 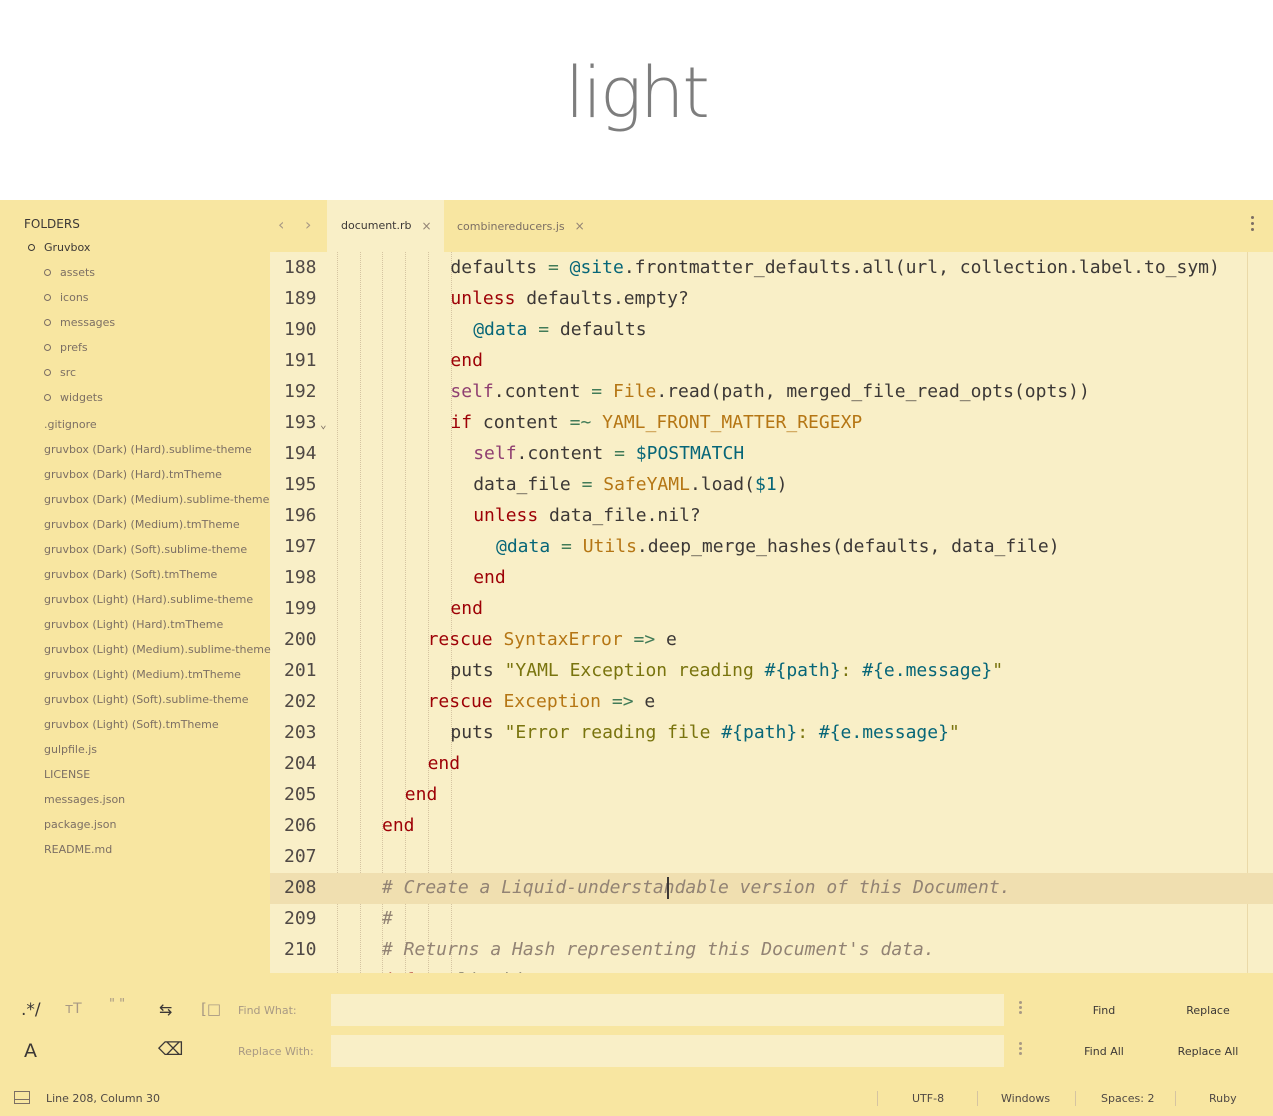 What do you see at coordinates (883, 732) in the screenshot?
I see `code-token: #{e.message}` at bounding box center [883, 732].